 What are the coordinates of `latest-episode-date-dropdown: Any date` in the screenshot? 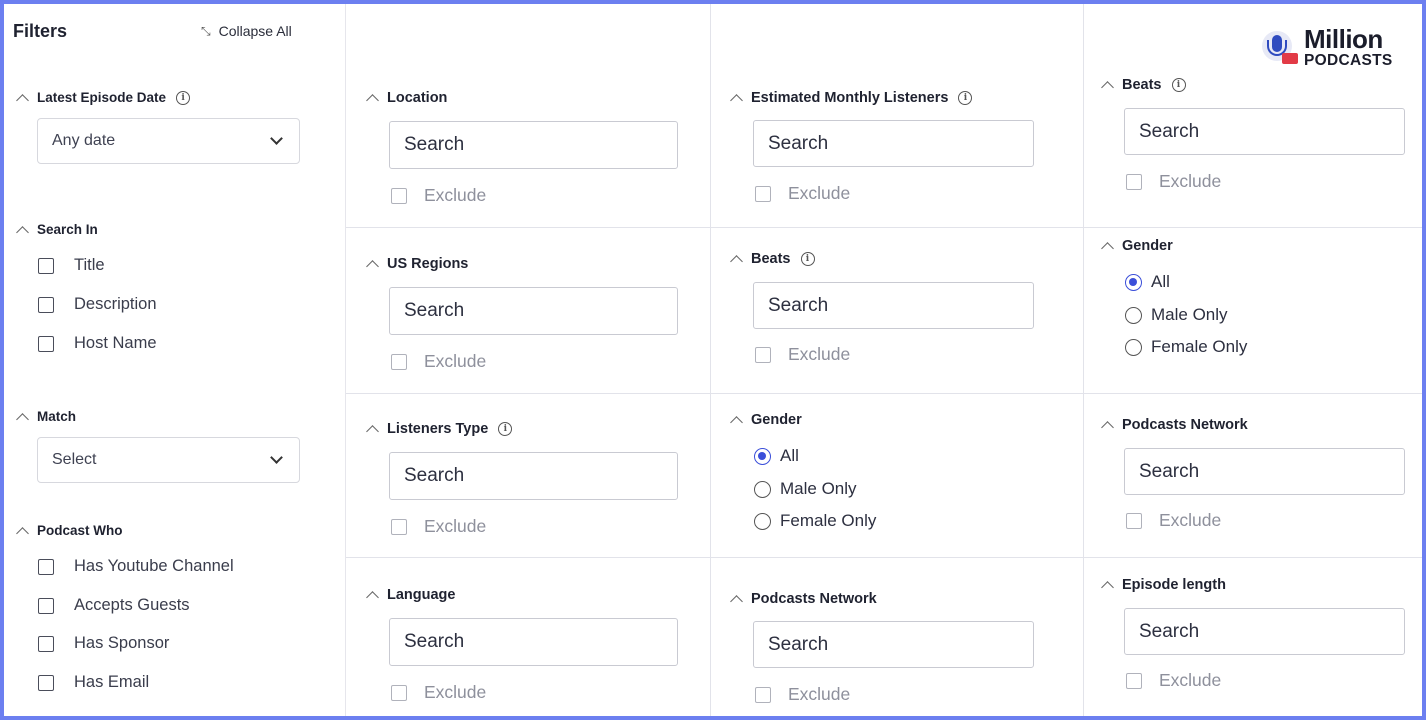 It's located at (168, 141).